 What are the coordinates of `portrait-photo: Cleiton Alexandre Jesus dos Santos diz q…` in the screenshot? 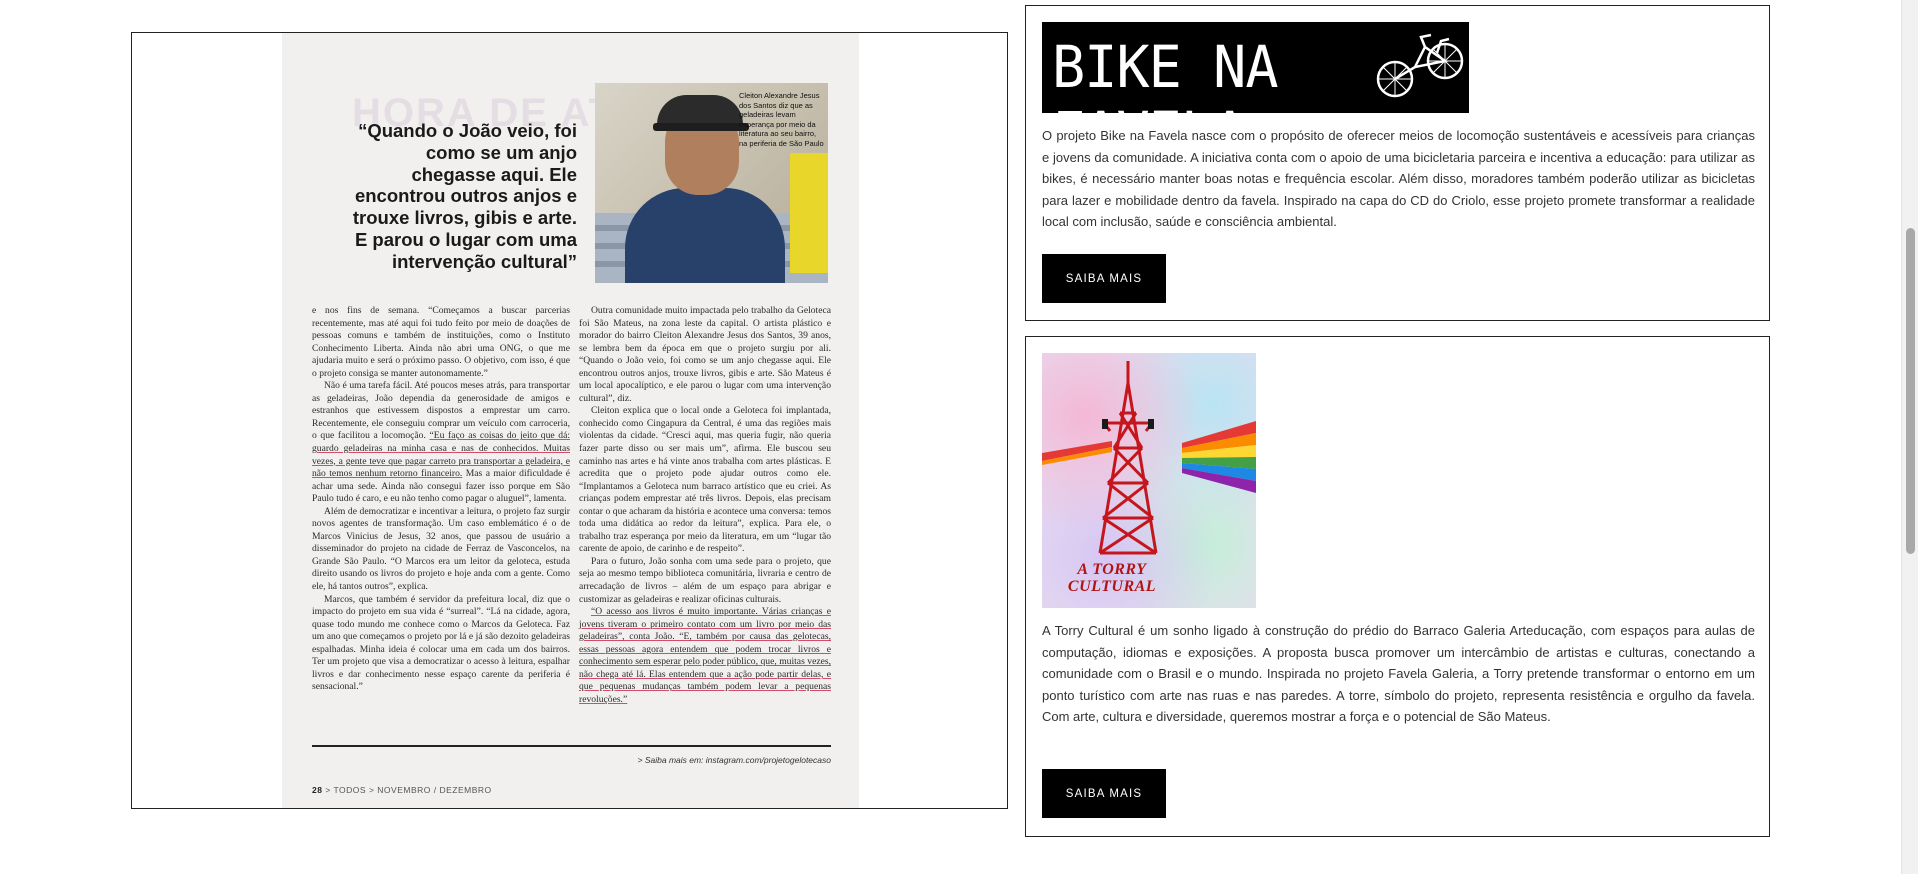 It's located at (711, 183).